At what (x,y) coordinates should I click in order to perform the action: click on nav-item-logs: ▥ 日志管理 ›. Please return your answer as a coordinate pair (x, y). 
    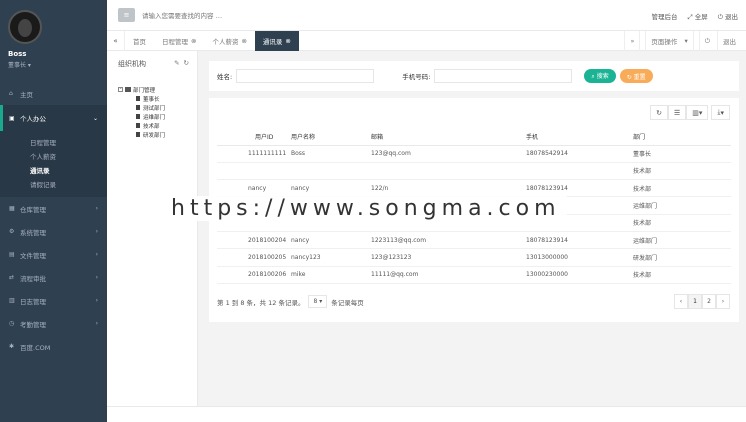
    Looking at the image, I should click on (53, 300).